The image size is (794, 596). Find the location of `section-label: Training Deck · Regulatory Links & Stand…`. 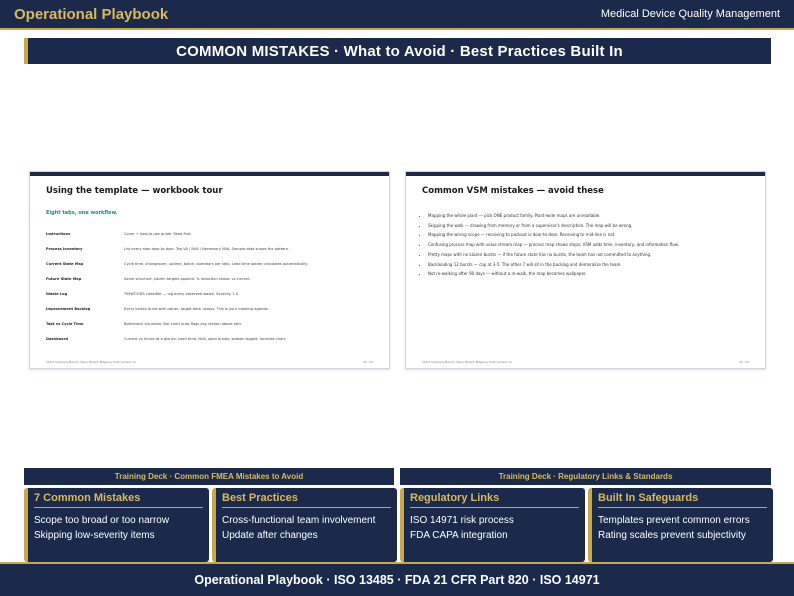

section-label: Training Deck · Regulatory Links & Stand… is located at coordinates (585, 476).